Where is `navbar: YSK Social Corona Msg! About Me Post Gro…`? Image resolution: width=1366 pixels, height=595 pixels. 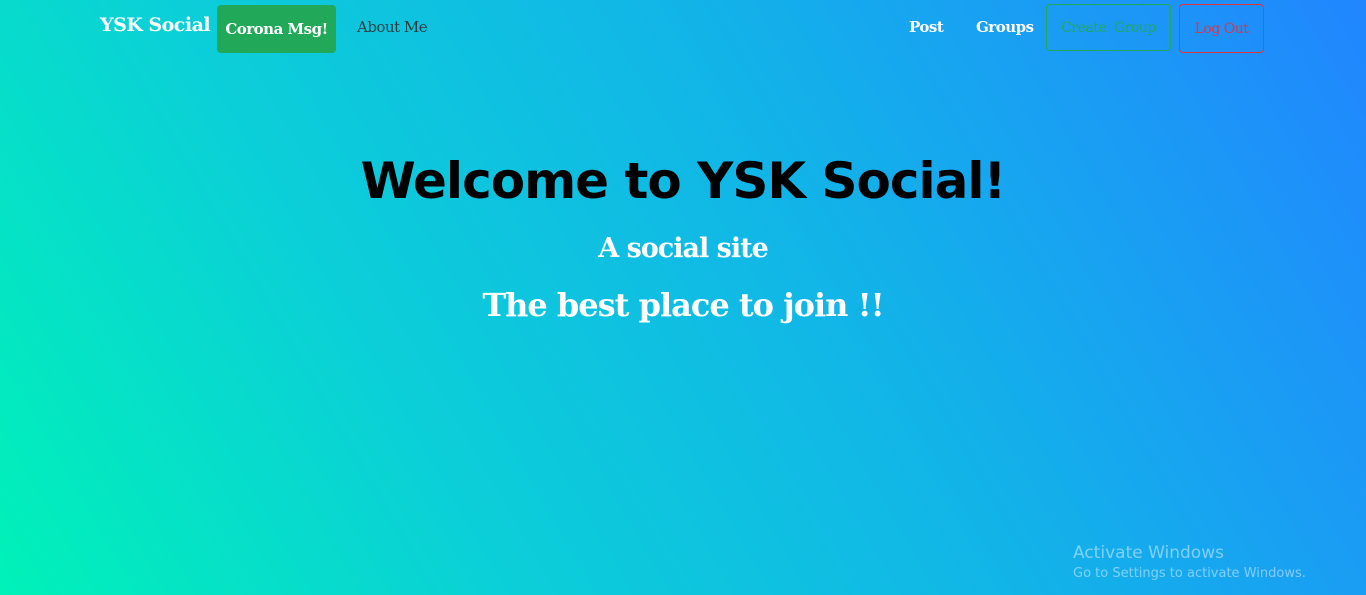 navbar: YSK Social Corona Msg! About Me Post Gro… is located at coordinates (683, 28).